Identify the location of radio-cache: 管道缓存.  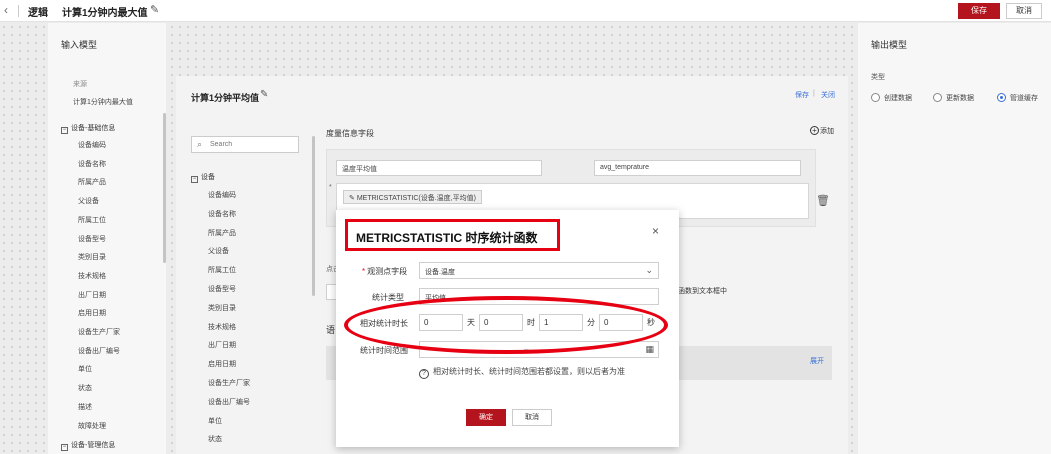
(1017, 98).